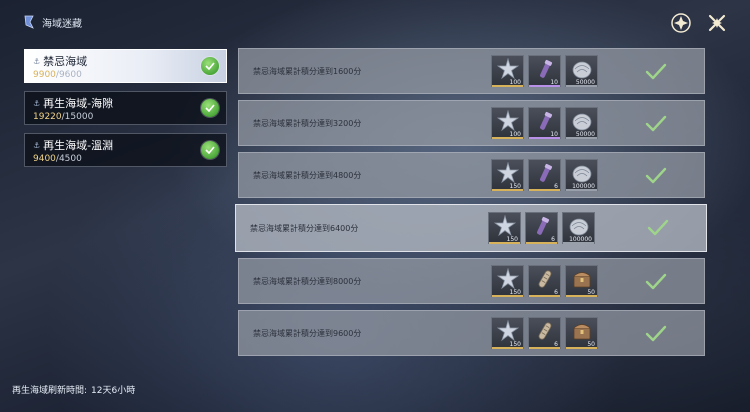  What do you see at coordinates (78, 145) in the screenshot?
I see `sidebar-item-label: 再生海域-溫淵` at bounding box center [78, 145].